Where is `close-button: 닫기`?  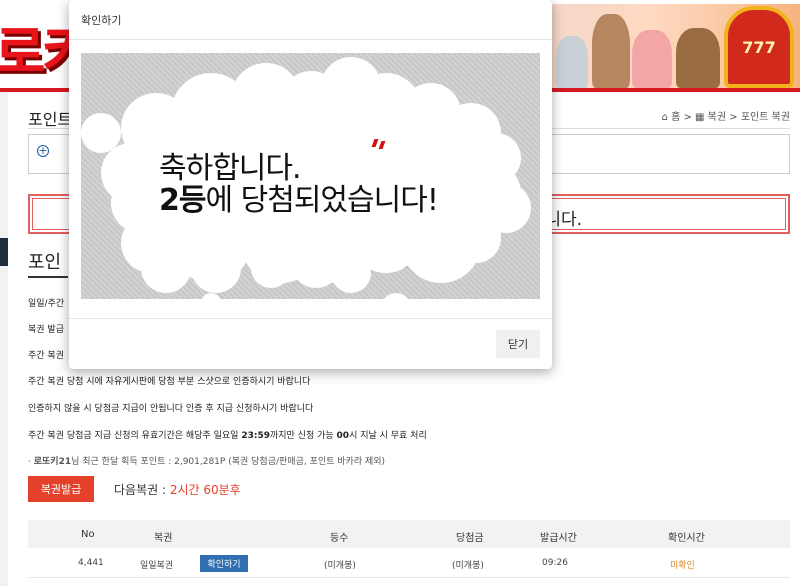 close-button: 닫기 is located at coordinates (518, 344).